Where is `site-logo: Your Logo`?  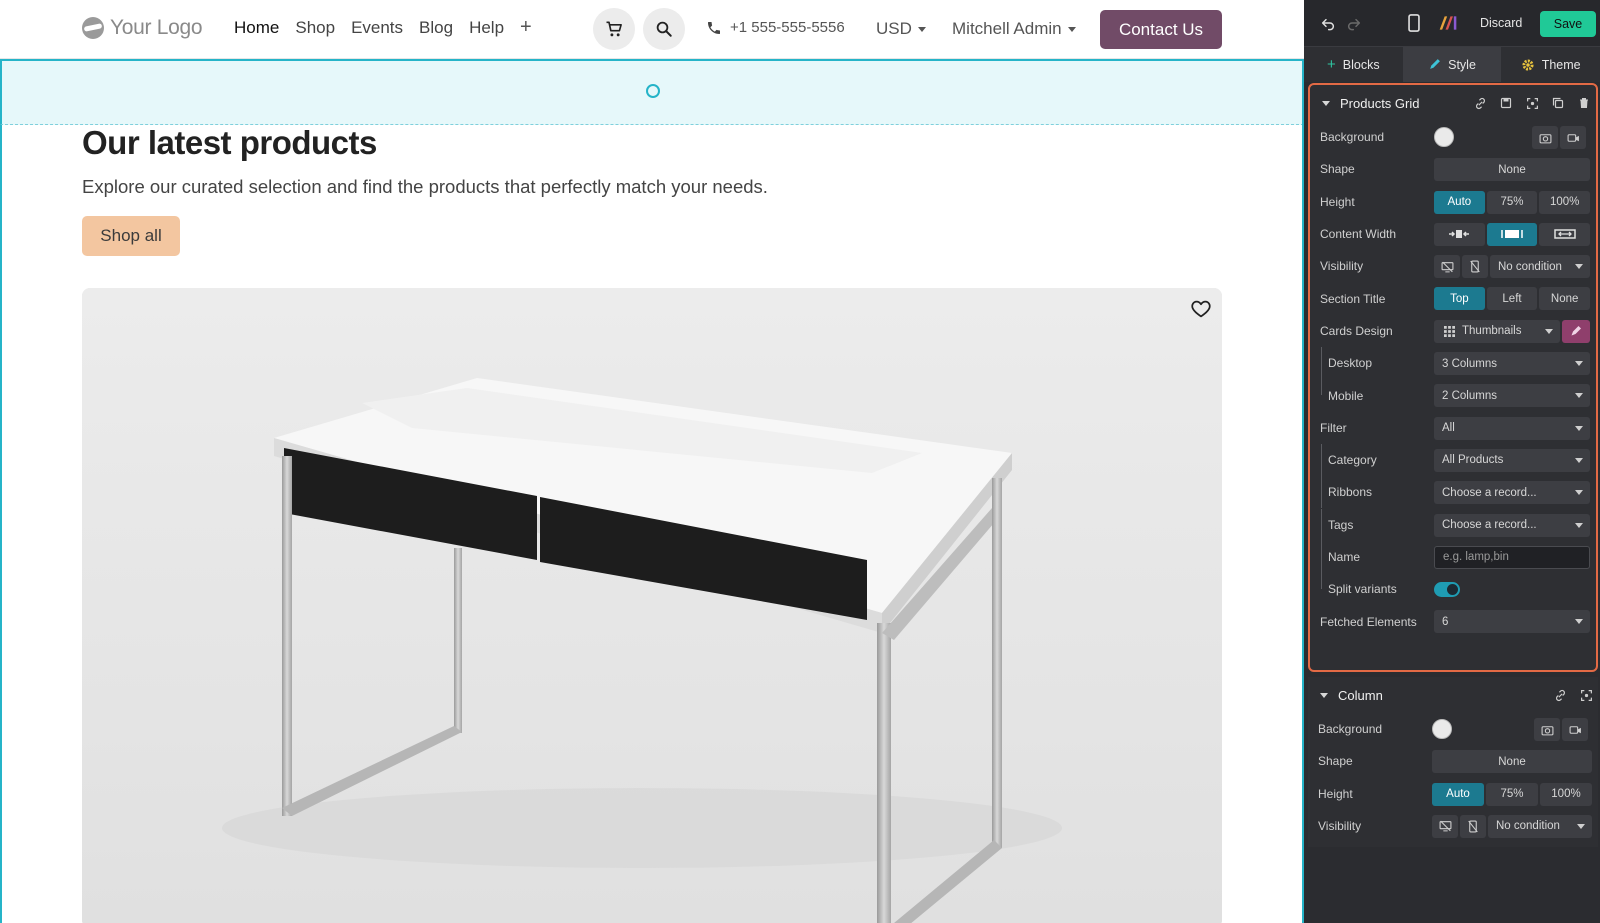
site-logo: Your Logo is located at coordinates (142, 28).